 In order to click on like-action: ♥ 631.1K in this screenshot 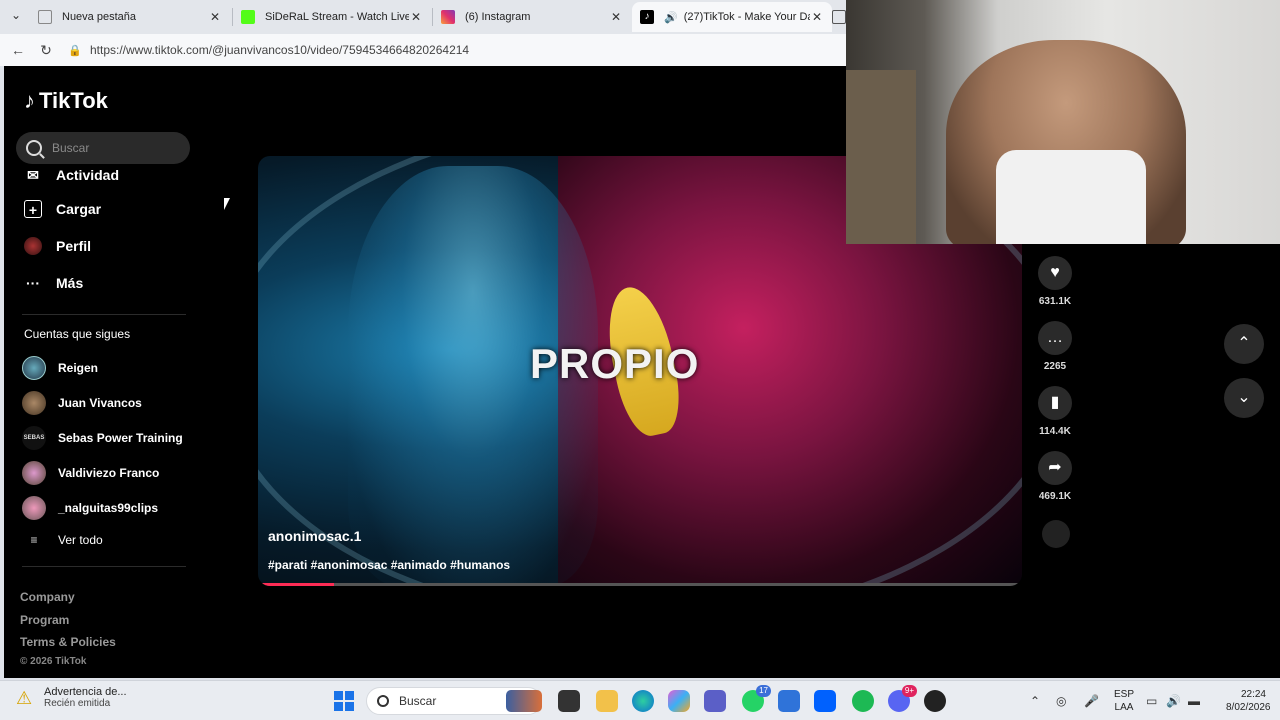, I will do `click(1055, 281)`.